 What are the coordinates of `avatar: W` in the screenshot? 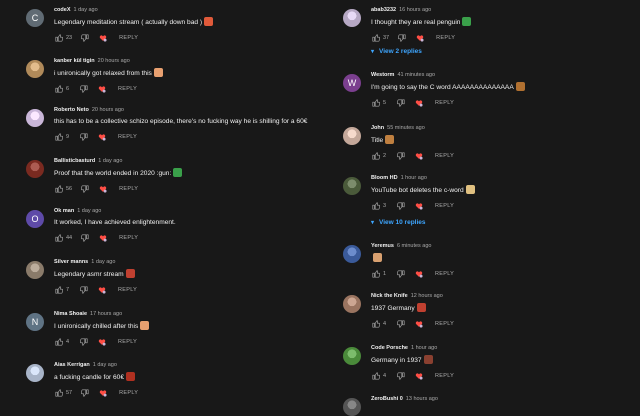 It's located at (352, 83).